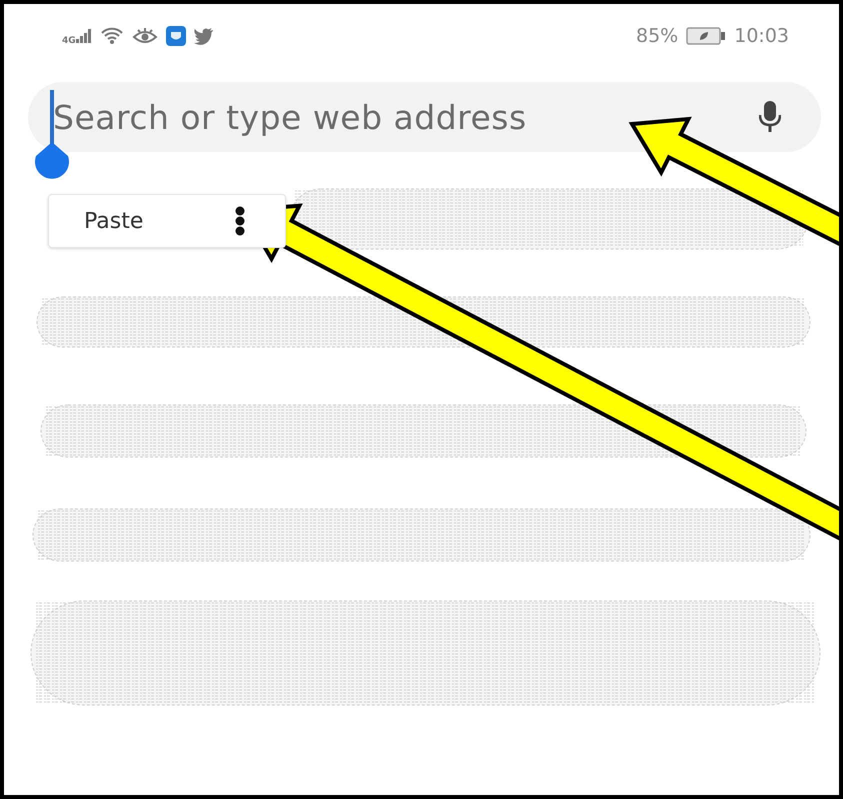 This screenshot has height=799, width=843. I want to click on paste-menu-item: Paste, so click(114, 221).